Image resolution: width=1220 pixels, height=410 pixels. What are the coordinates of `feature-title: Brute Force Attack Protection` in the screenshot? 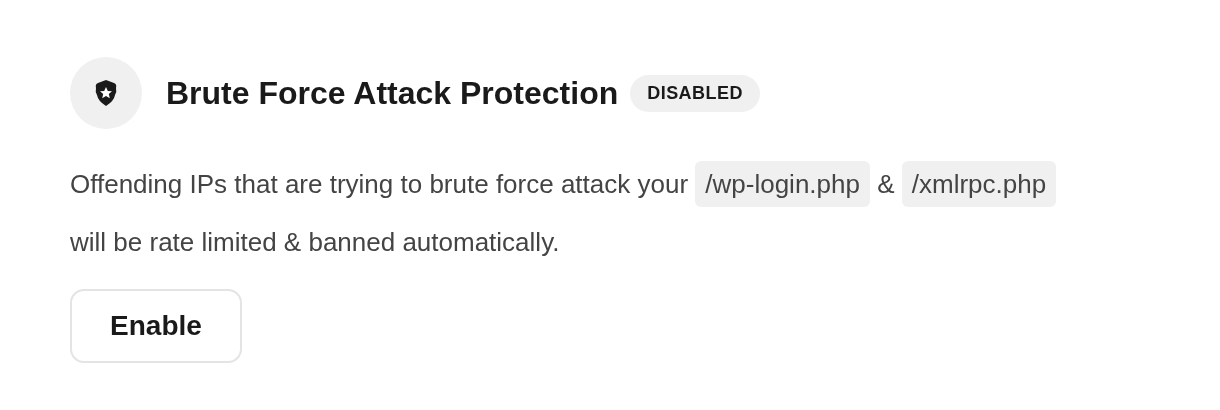 It's located at (392, 93).